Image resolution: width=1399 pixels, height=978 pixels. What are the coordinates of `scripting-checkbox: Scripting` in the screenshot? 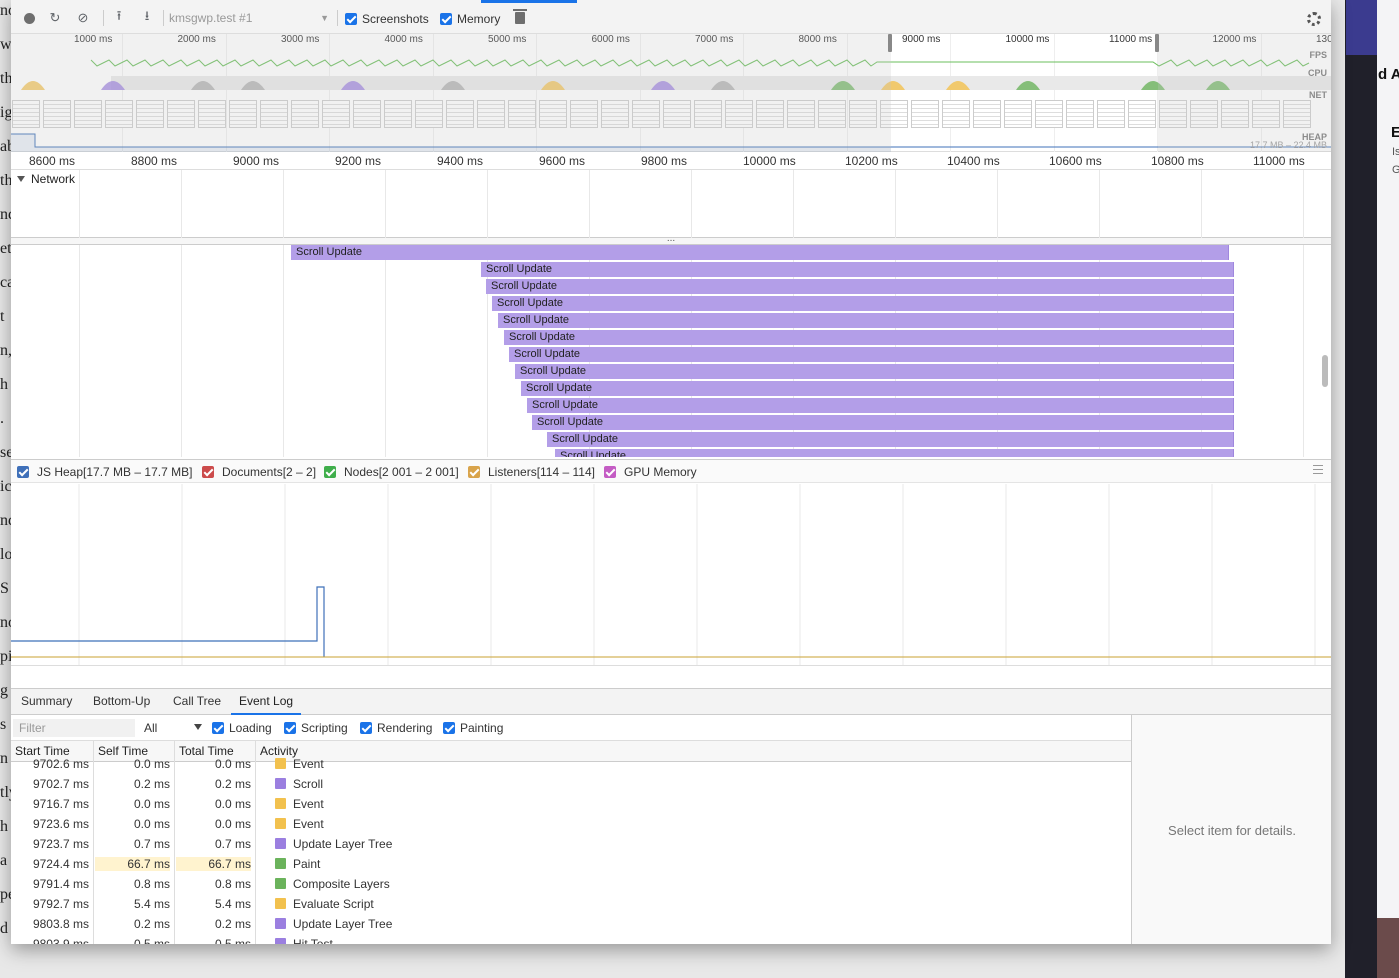 It's located at (316, 728).